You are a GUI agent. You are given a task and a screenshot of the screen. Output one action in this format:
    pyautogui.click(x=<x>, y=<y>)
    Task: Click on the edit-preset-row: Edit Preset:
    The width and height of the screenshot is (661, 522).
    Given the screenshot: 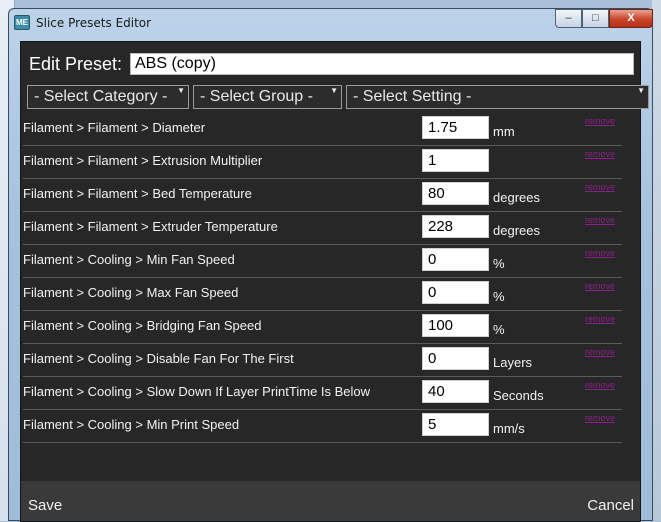 What is the action you would take?
    pyautogui.click(x=334, y=65)
    